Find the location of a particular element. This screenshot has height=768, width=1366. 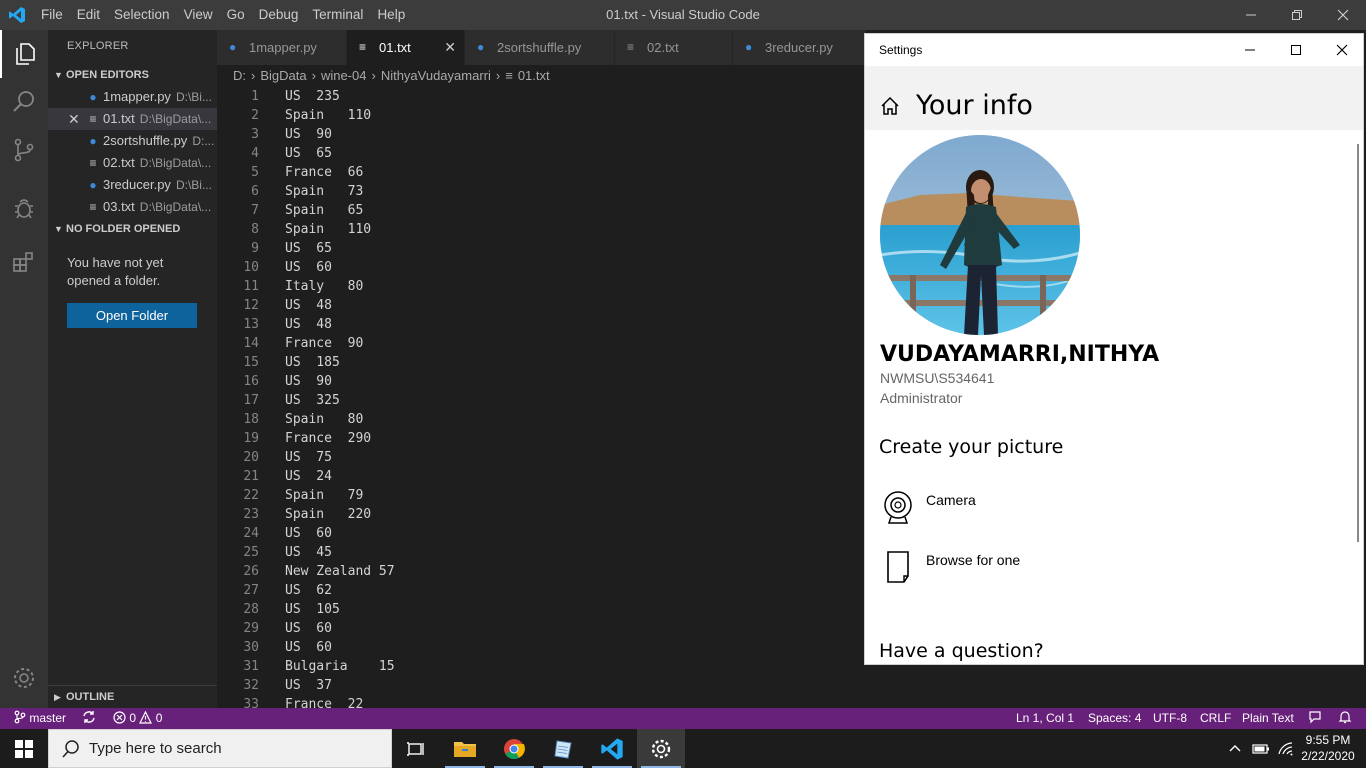

settings-scrollbar is located at coordinates (1358, 343).